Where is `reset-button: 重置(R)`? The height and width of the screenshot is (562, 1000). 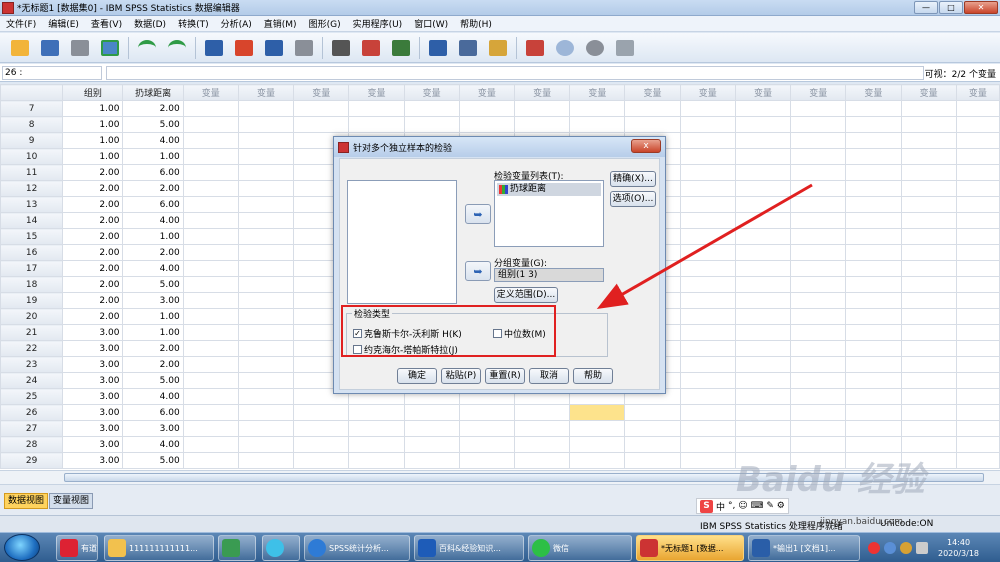 reset-button: 重置(R) is located at coordinates (505, 376).